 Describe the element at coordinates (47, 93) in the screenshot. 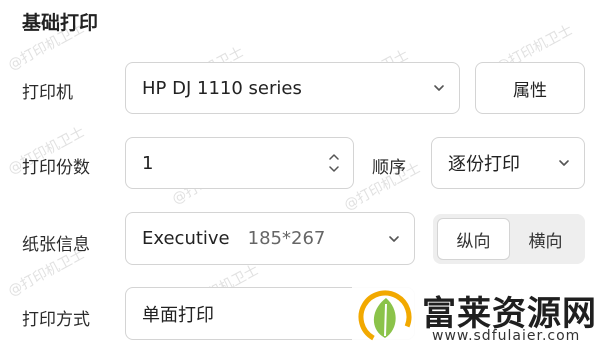

I see `printer-label: 打印机` at that location.